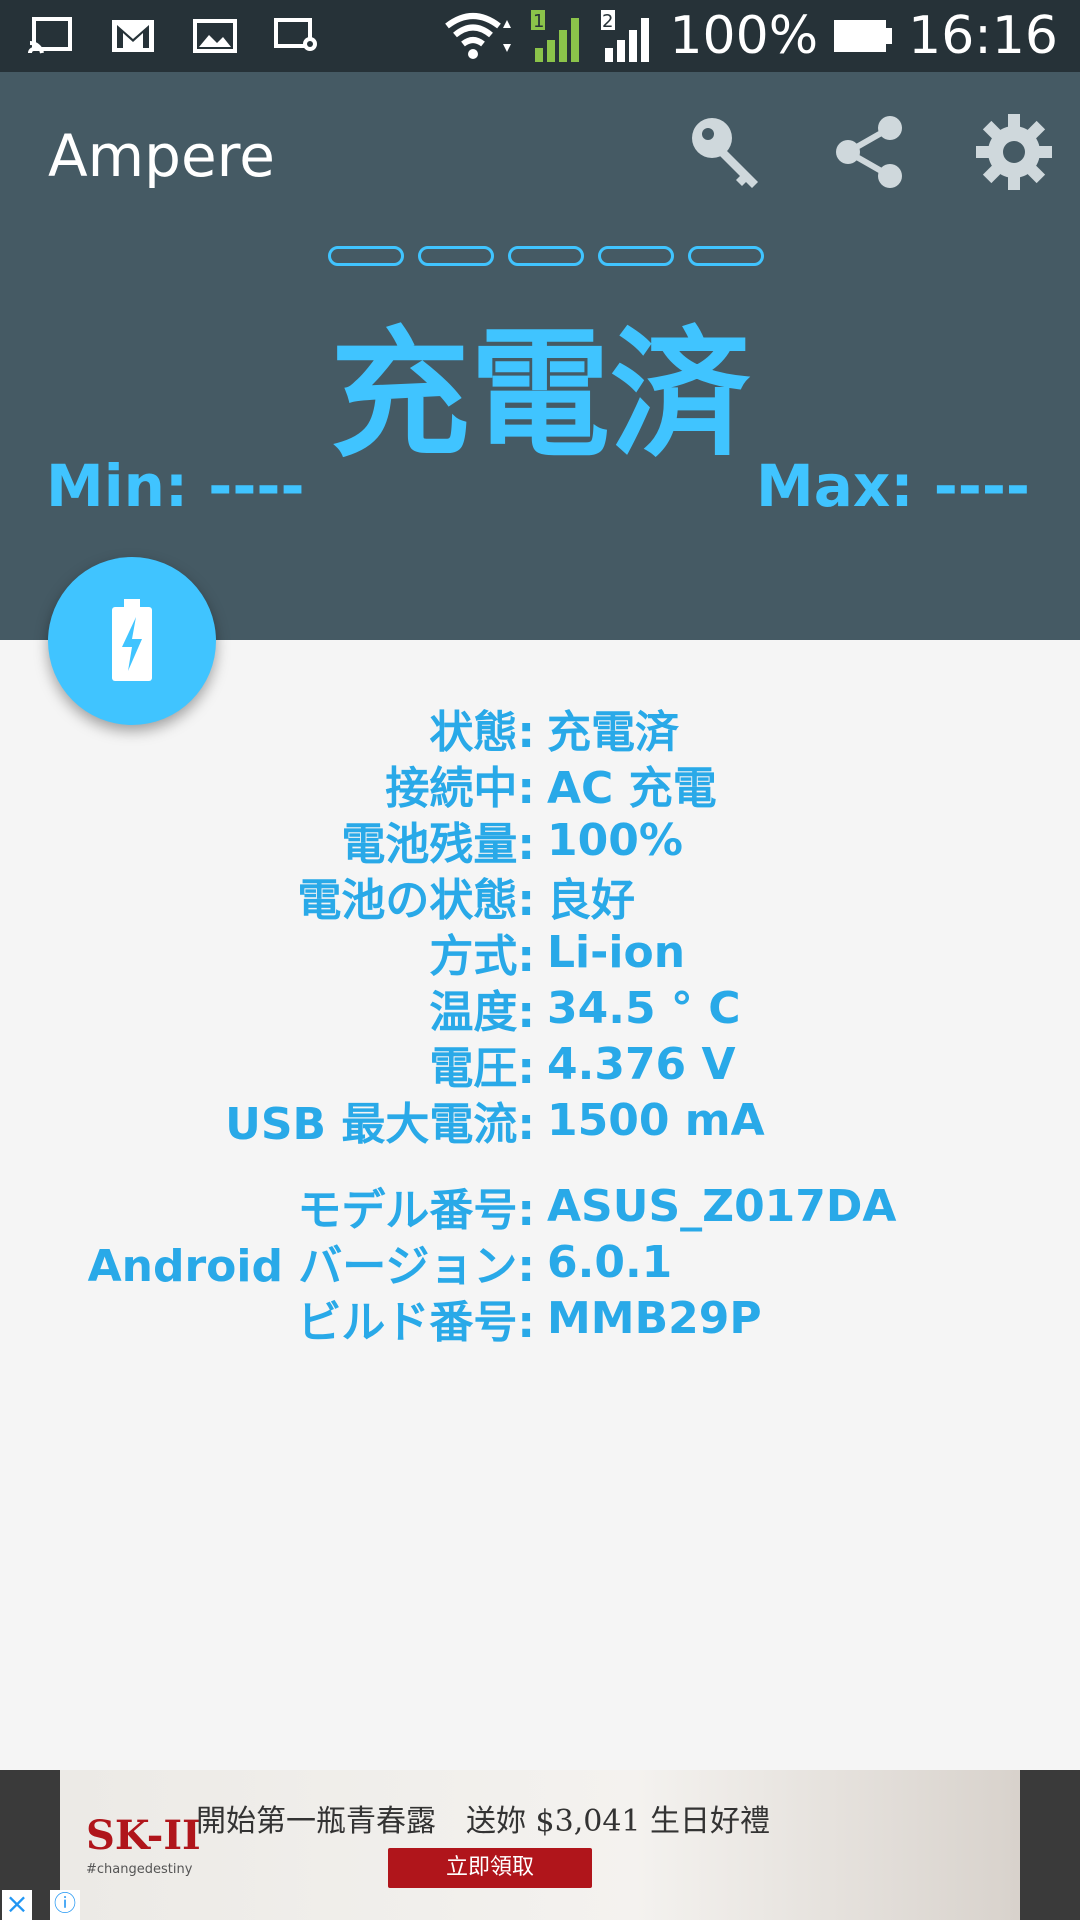 The width and height of the screenshot is (1080, 1920). I want to click on current-placeholder-dashes, so click(546, 256).